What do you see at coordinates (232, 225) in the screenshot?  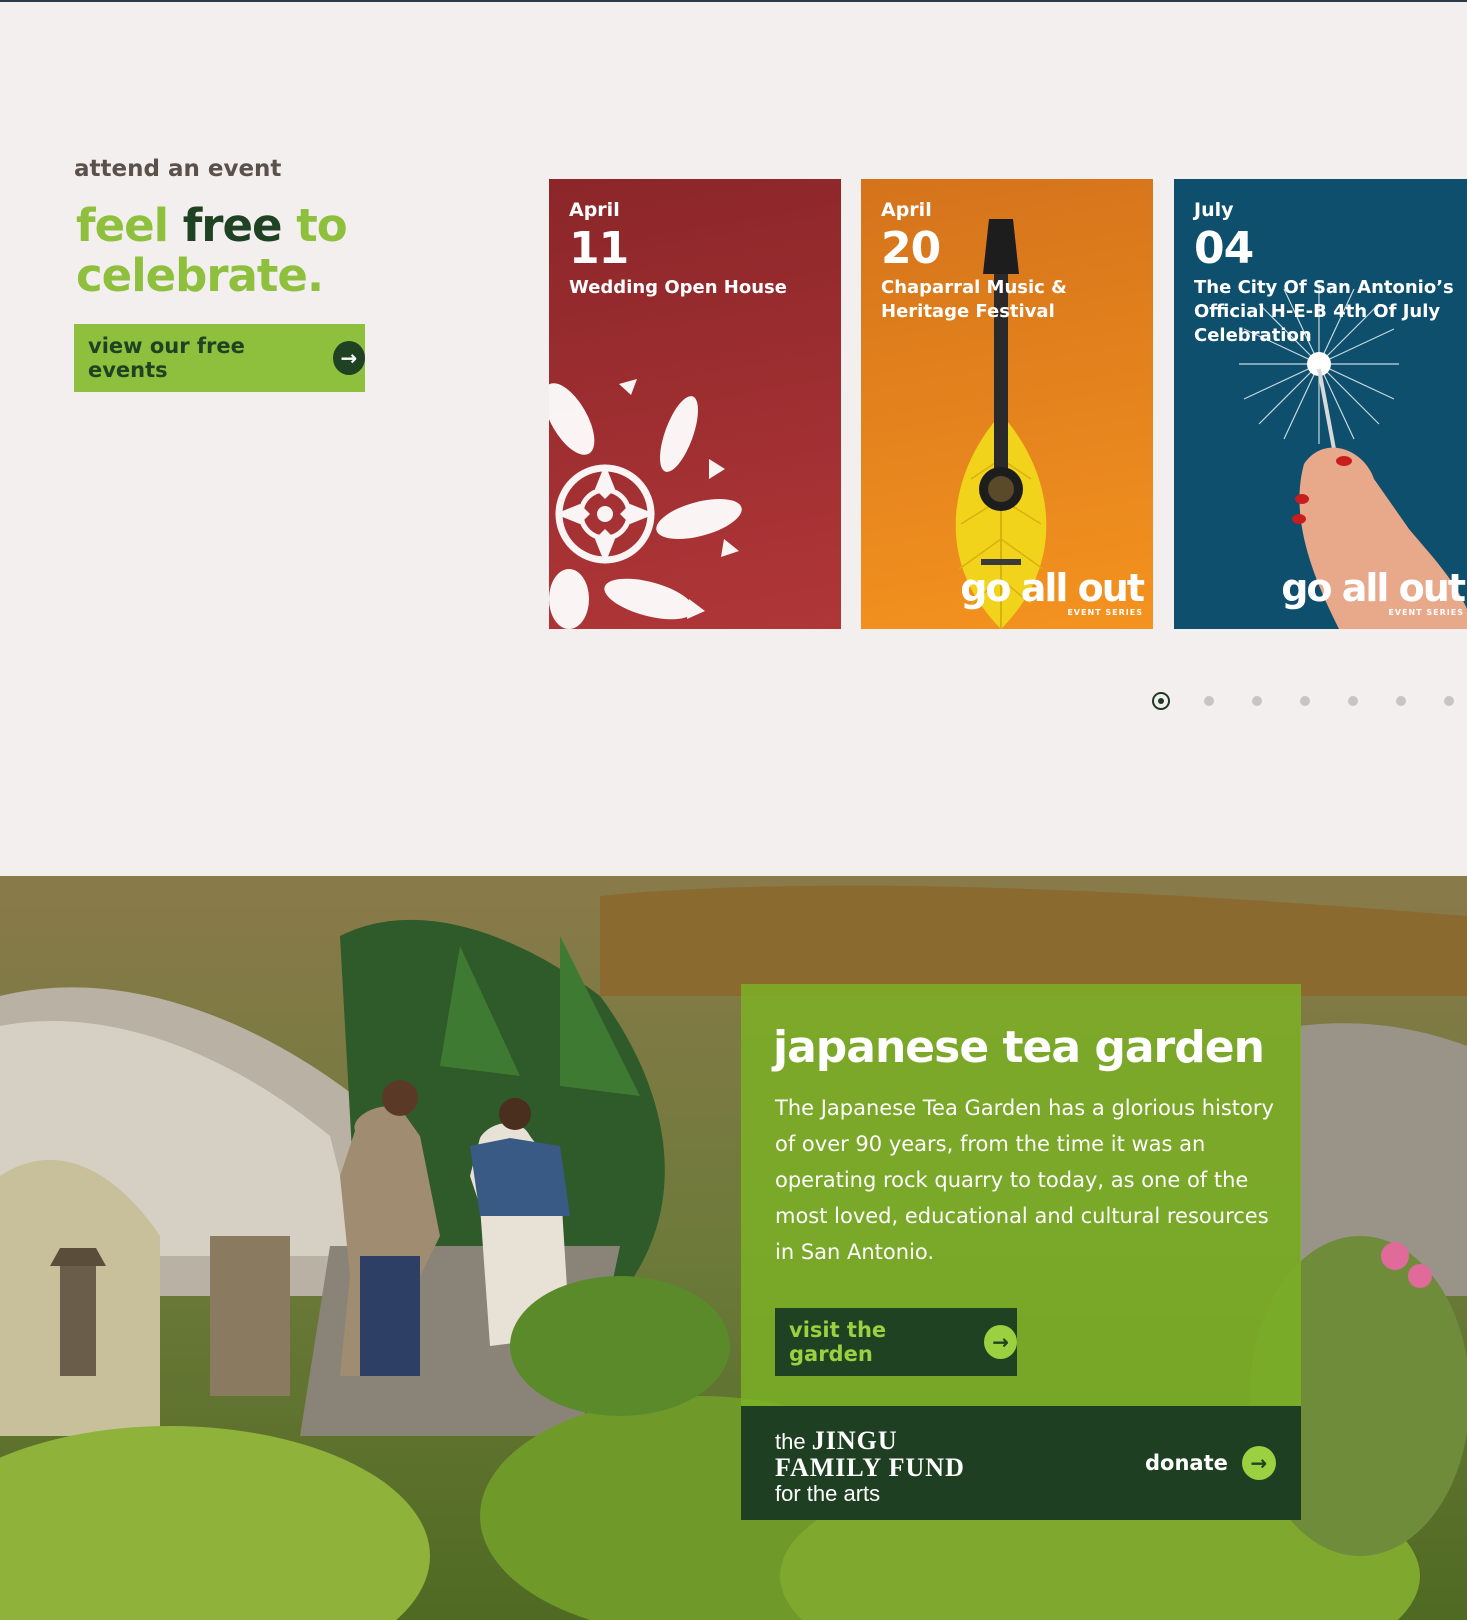 I see `headline-word: free` at bounding box center [232, 225].